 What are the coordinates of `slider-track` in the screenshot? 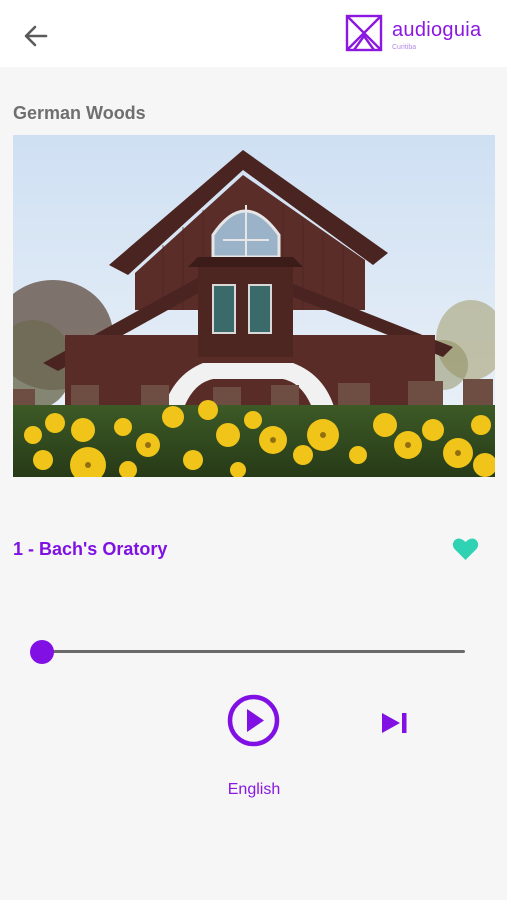 It's located at (252, 651).